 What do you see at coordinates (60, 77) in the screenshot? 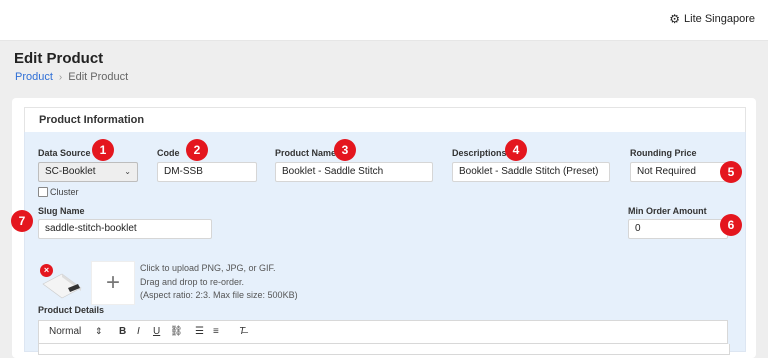
I see `chevron-right-icon: ›` at bounding box center [60, 77].